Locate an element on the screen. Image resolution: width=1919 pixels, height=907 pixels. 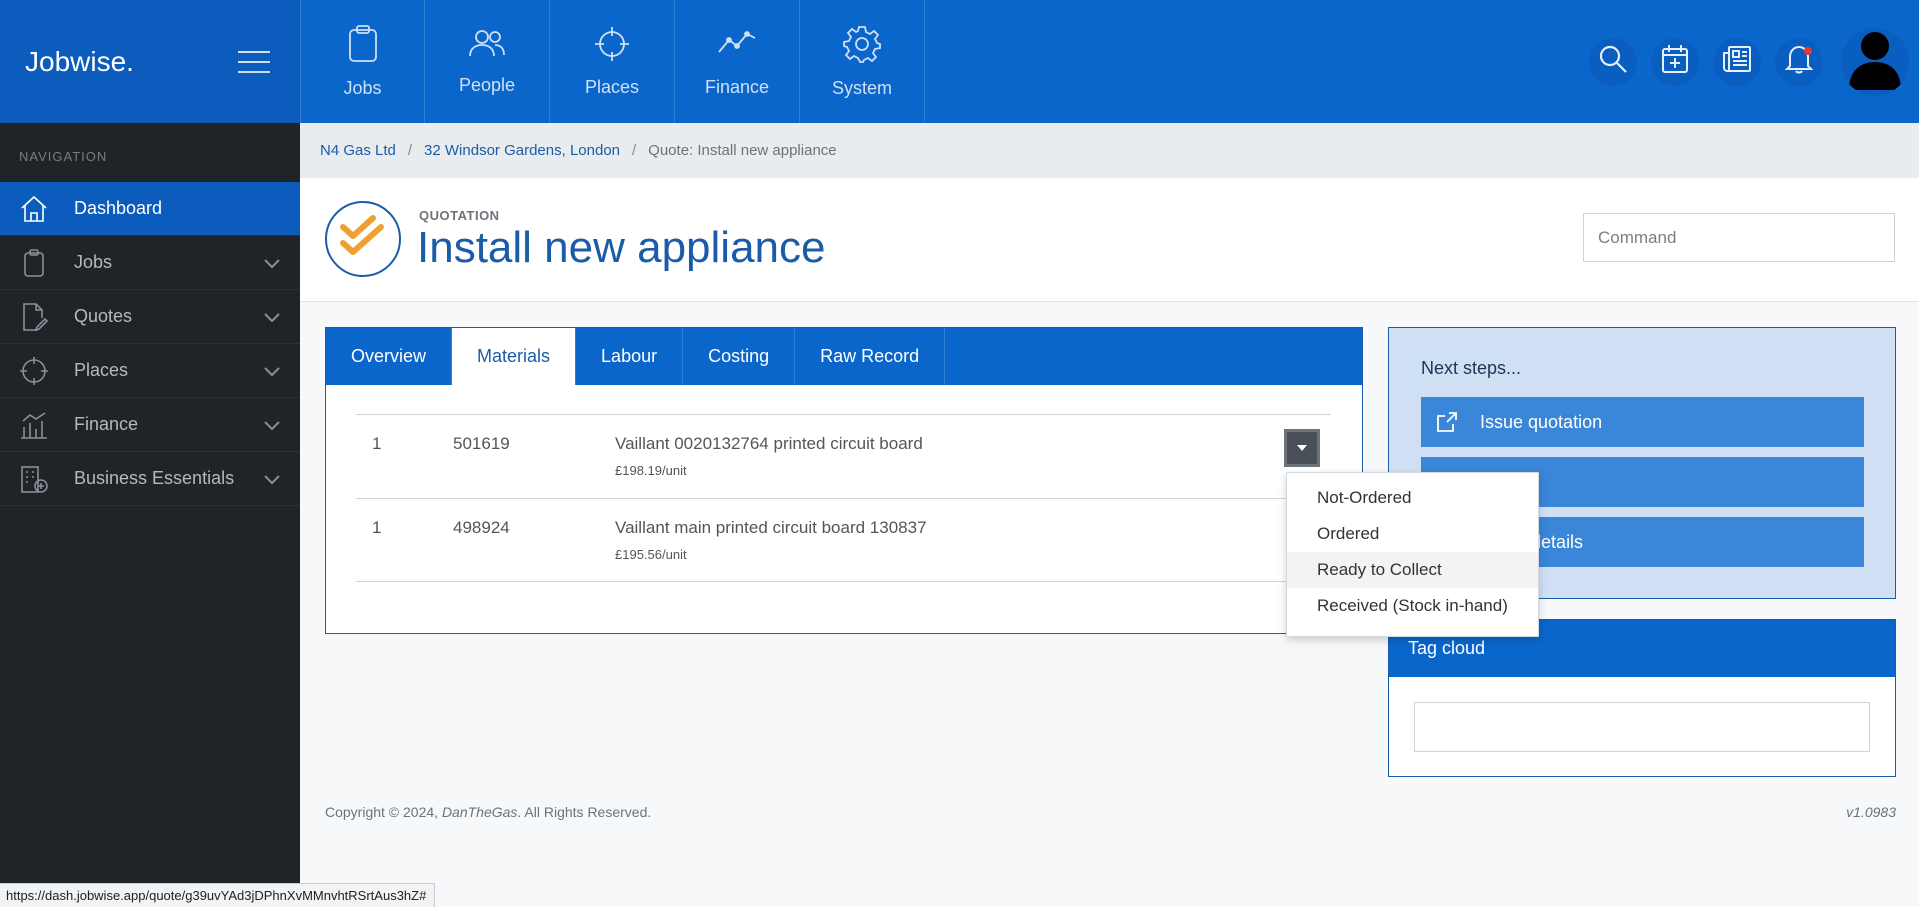
search-button is located at coordinates (1613, 61).